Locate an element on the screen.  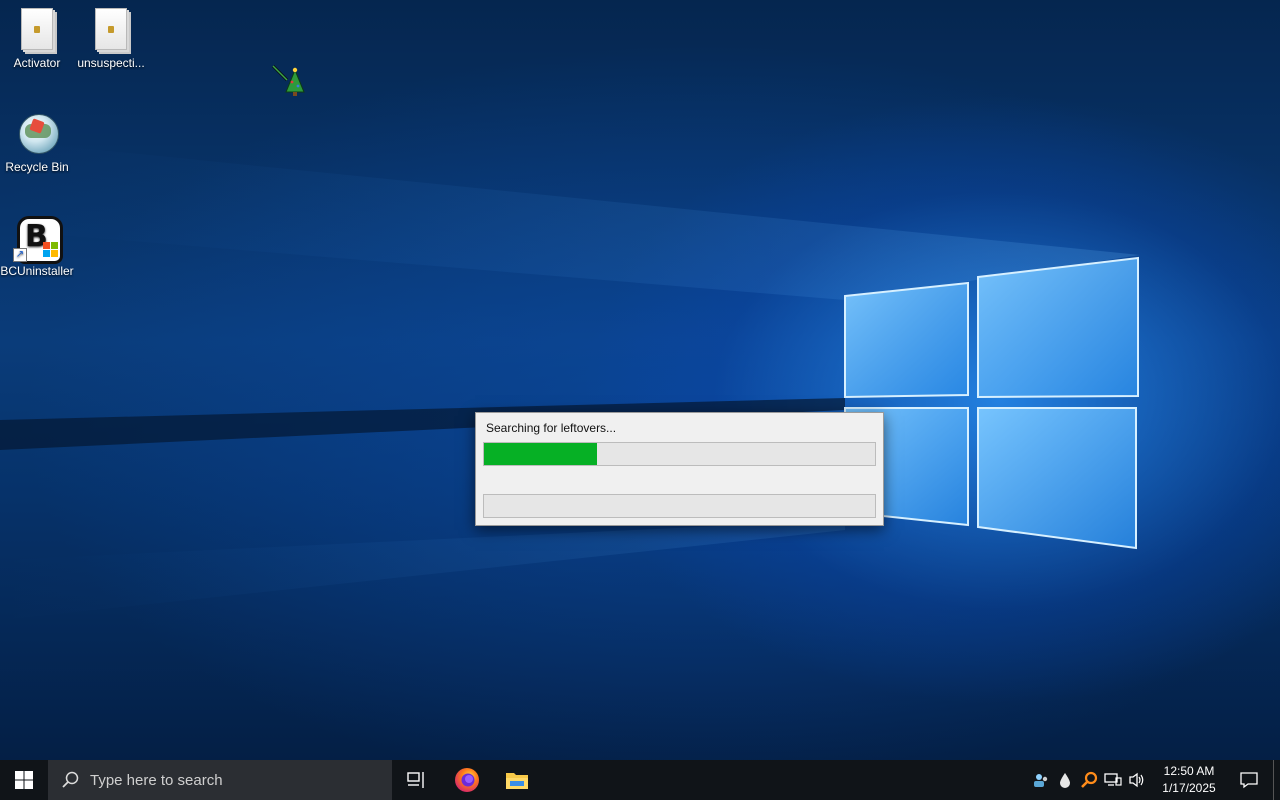
show-desktop-button is located at coordinates (1276, 780).